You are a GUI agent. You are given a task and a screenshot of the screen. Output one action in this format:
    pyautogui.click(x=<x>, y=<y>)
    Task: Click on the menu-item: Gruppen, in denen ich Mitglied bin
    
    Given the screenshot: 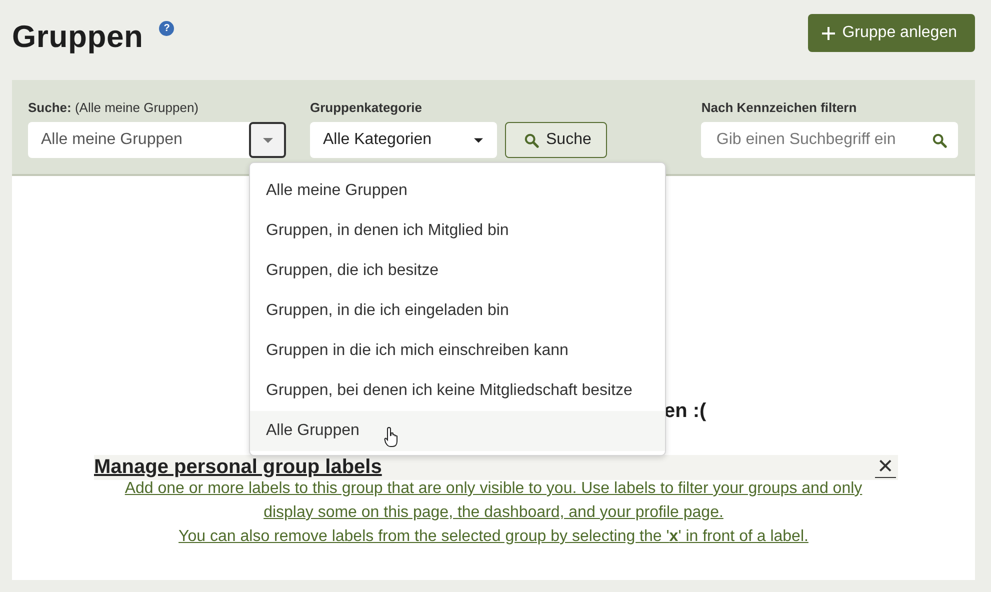 What is the action you would take?
    pyautogui.click(x=457, y=231)
    